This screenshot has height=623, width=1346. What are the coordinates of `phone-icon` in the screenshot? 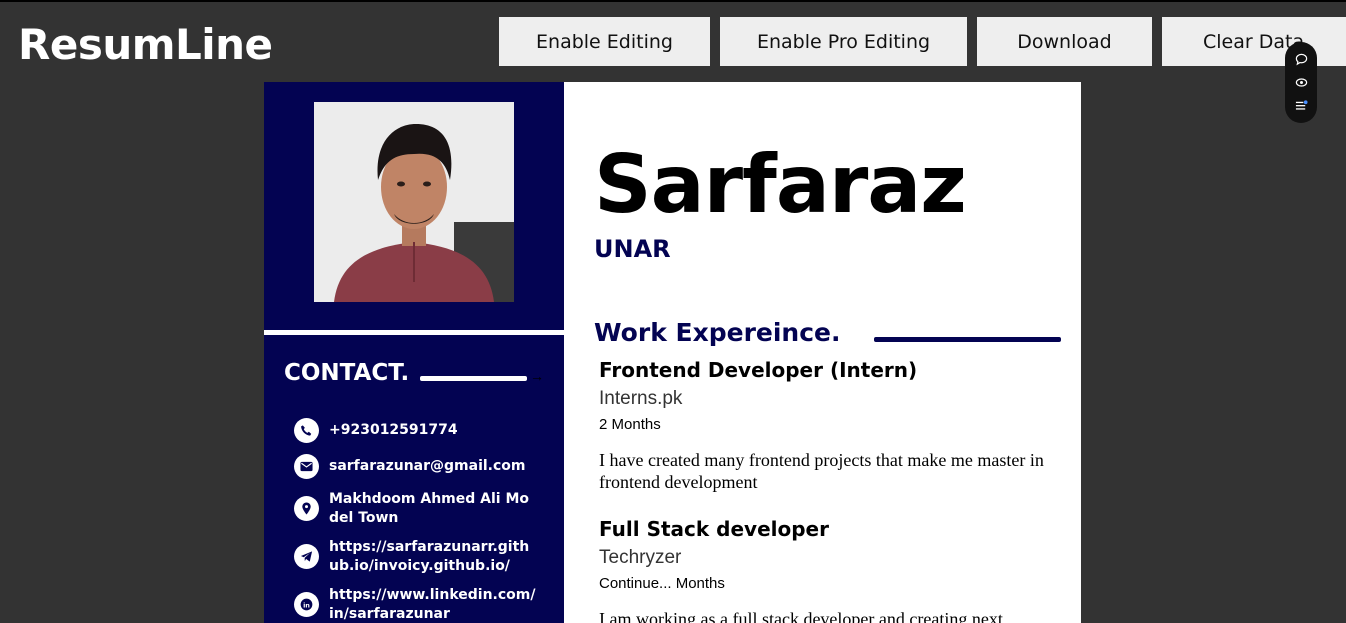 It's located at (306, 430).